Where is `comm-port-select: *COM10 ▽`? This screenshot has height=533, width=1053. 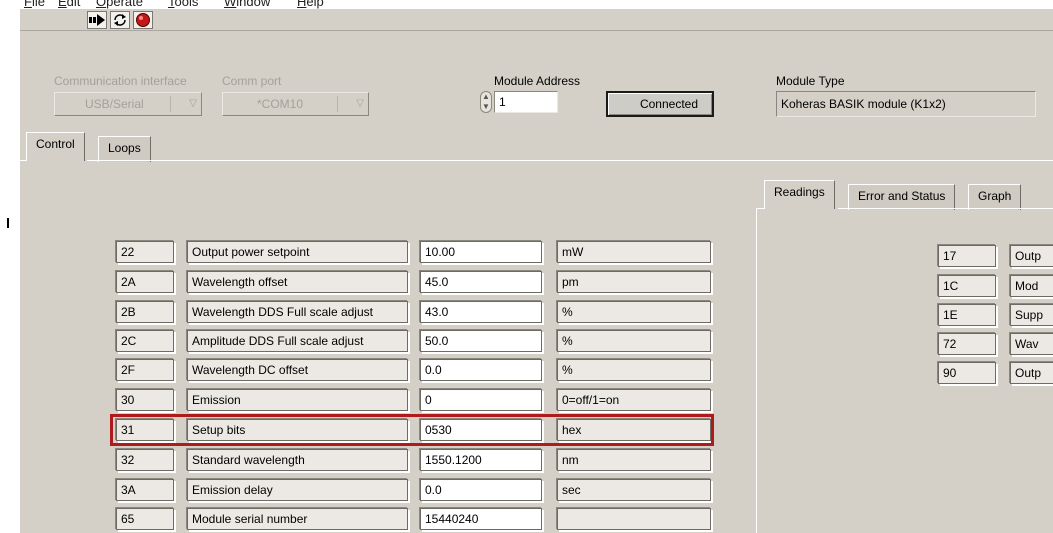
comm-port-select: *COM10 ▽ is located at coordinates (295, 104).